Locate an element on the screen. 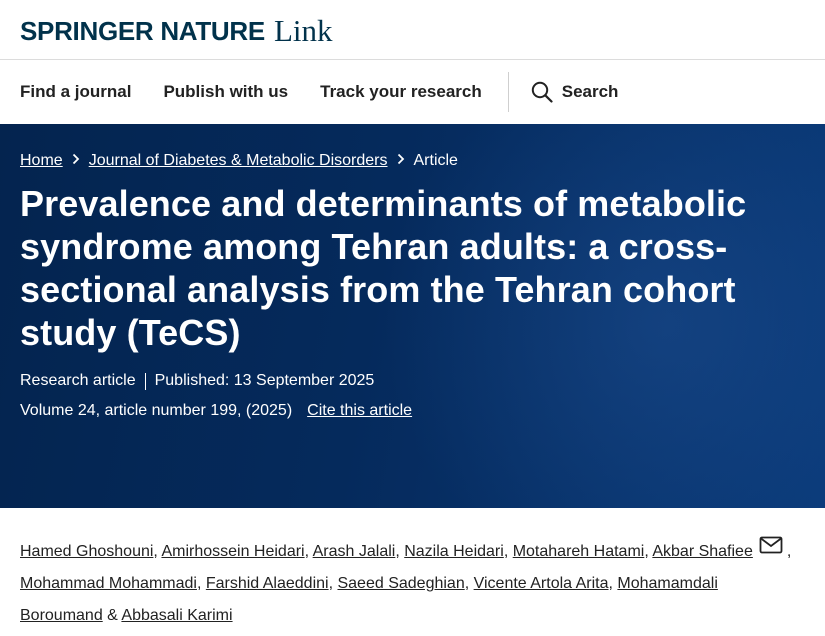 This screenshot has height=636, width=825. logo-product-text: Link is located at coordinates (303, 30).